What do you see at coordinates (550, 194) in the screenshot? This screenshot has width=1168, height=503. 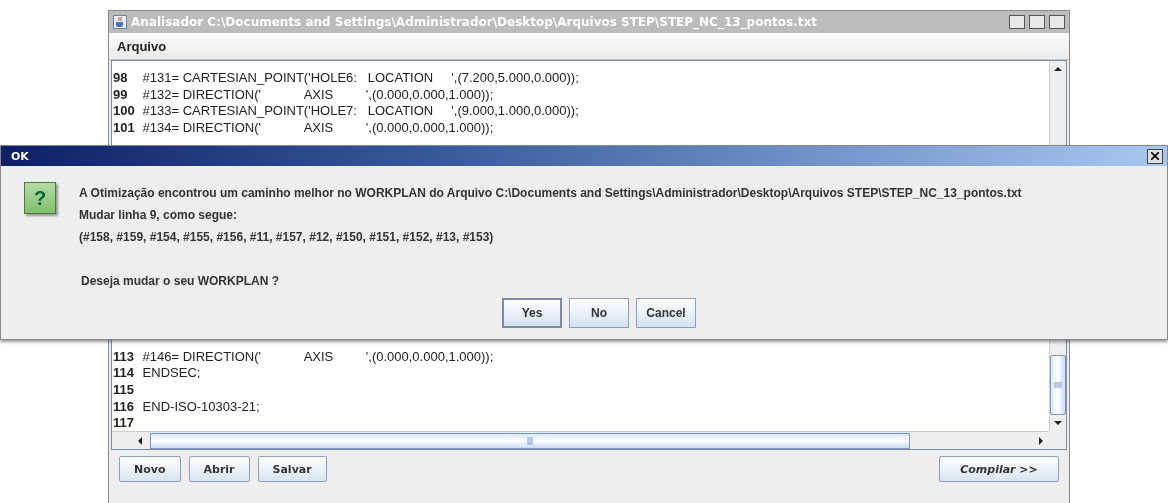 I see `dialog-message: A Otimização encontrou um caminho melhor no WORKPLAN do Arquivo C:\Documents and Settings\Administrador\Desktop\Arquivos STEP\STEP_NC_13_pontos.txt` at bounding box center [550, 194].